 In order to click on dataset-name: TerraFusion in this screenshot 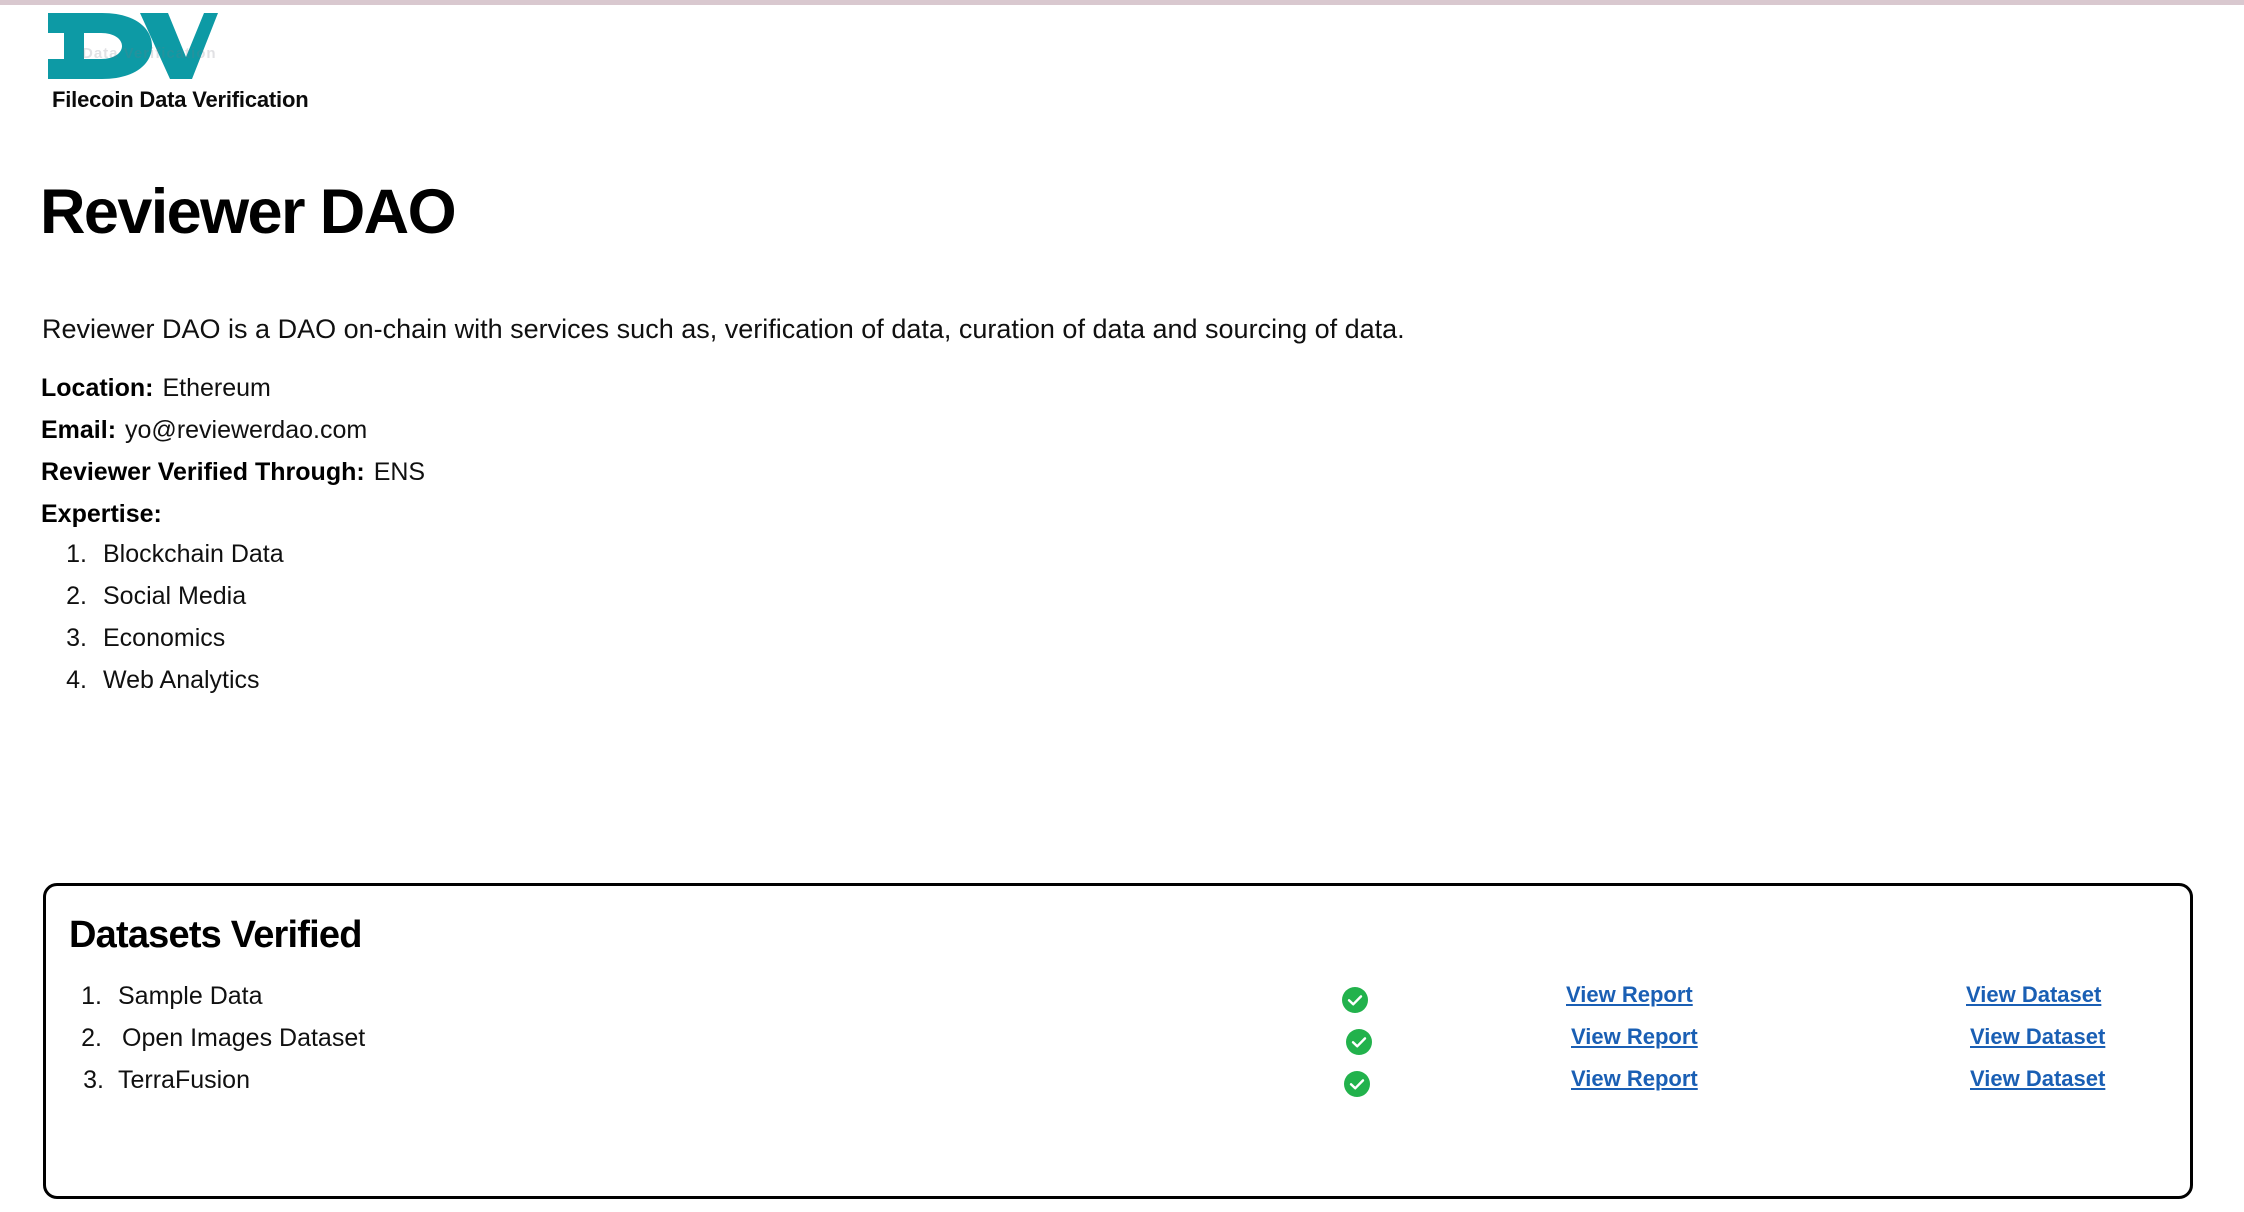, I will do `click(184, 1080)`.